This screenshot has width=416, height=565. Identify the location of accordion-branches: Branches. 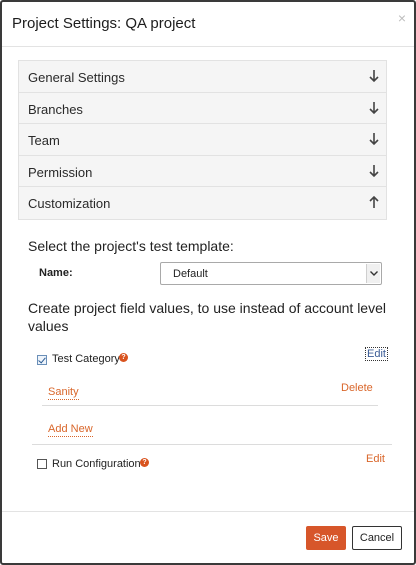
(202, 108).